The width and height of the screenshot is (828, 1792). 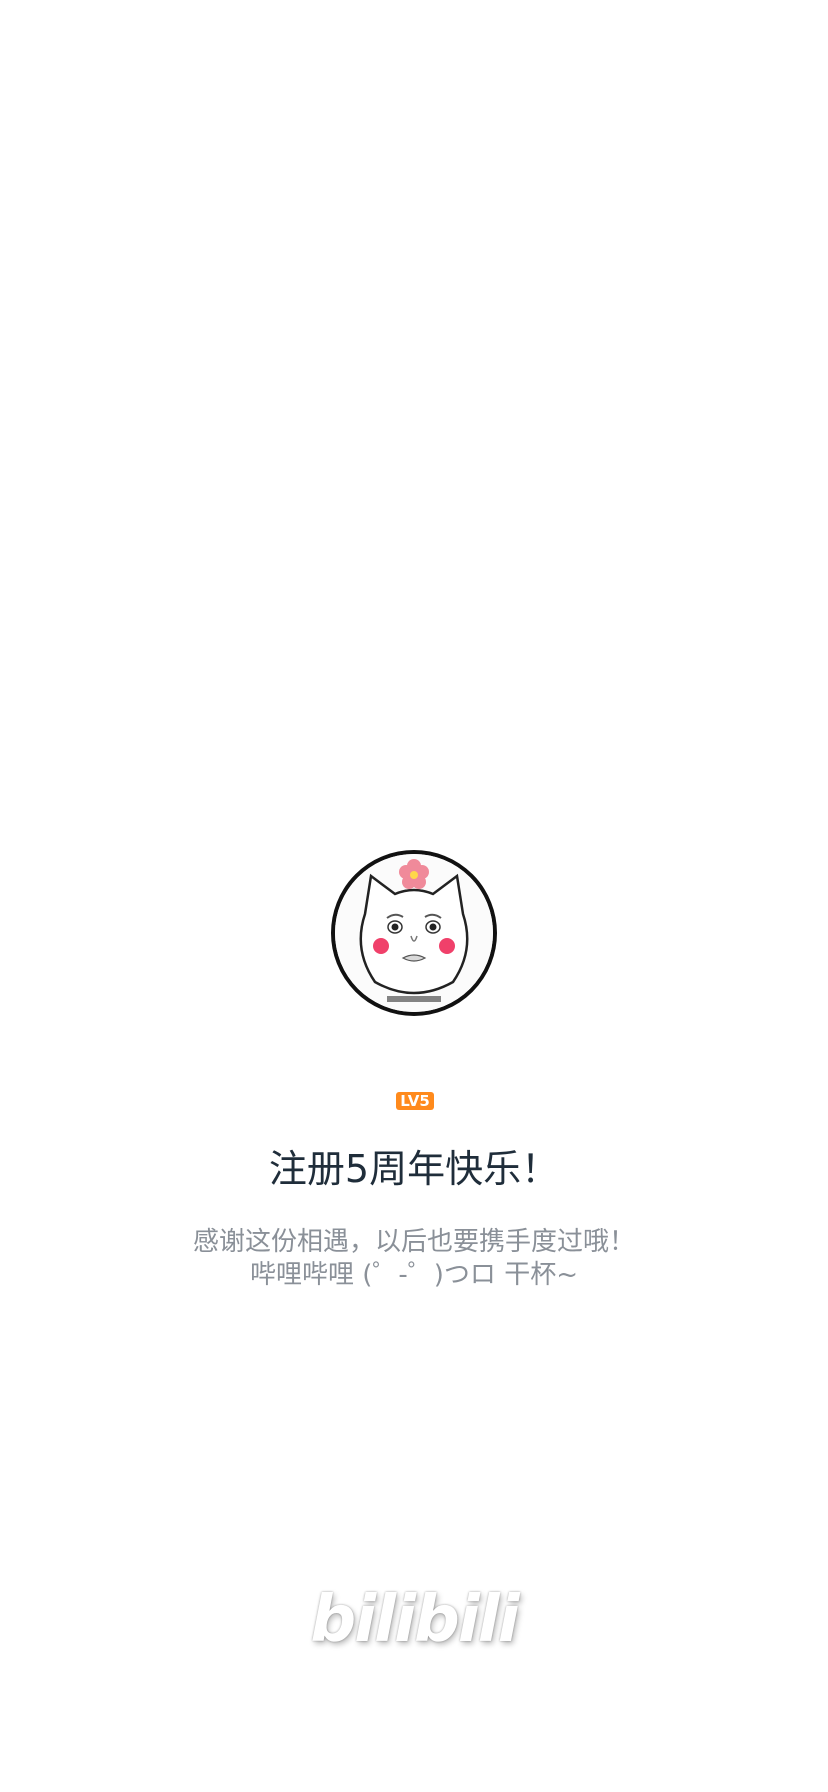 I want to click on bilibili-logo: bilibili, so click(x=414, y=1620).